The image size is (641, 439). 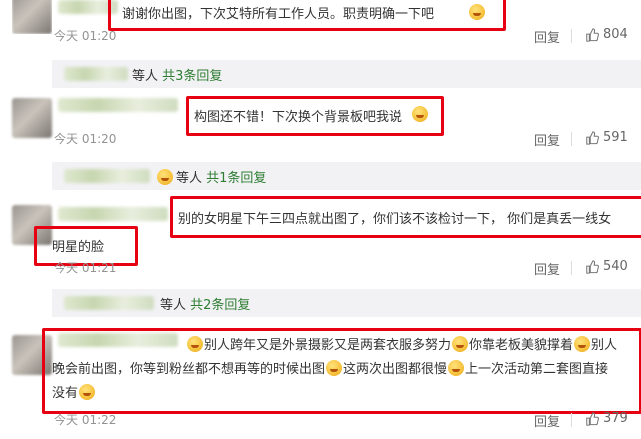 I want to click on like-button: 540, so click(x=606, y=266).